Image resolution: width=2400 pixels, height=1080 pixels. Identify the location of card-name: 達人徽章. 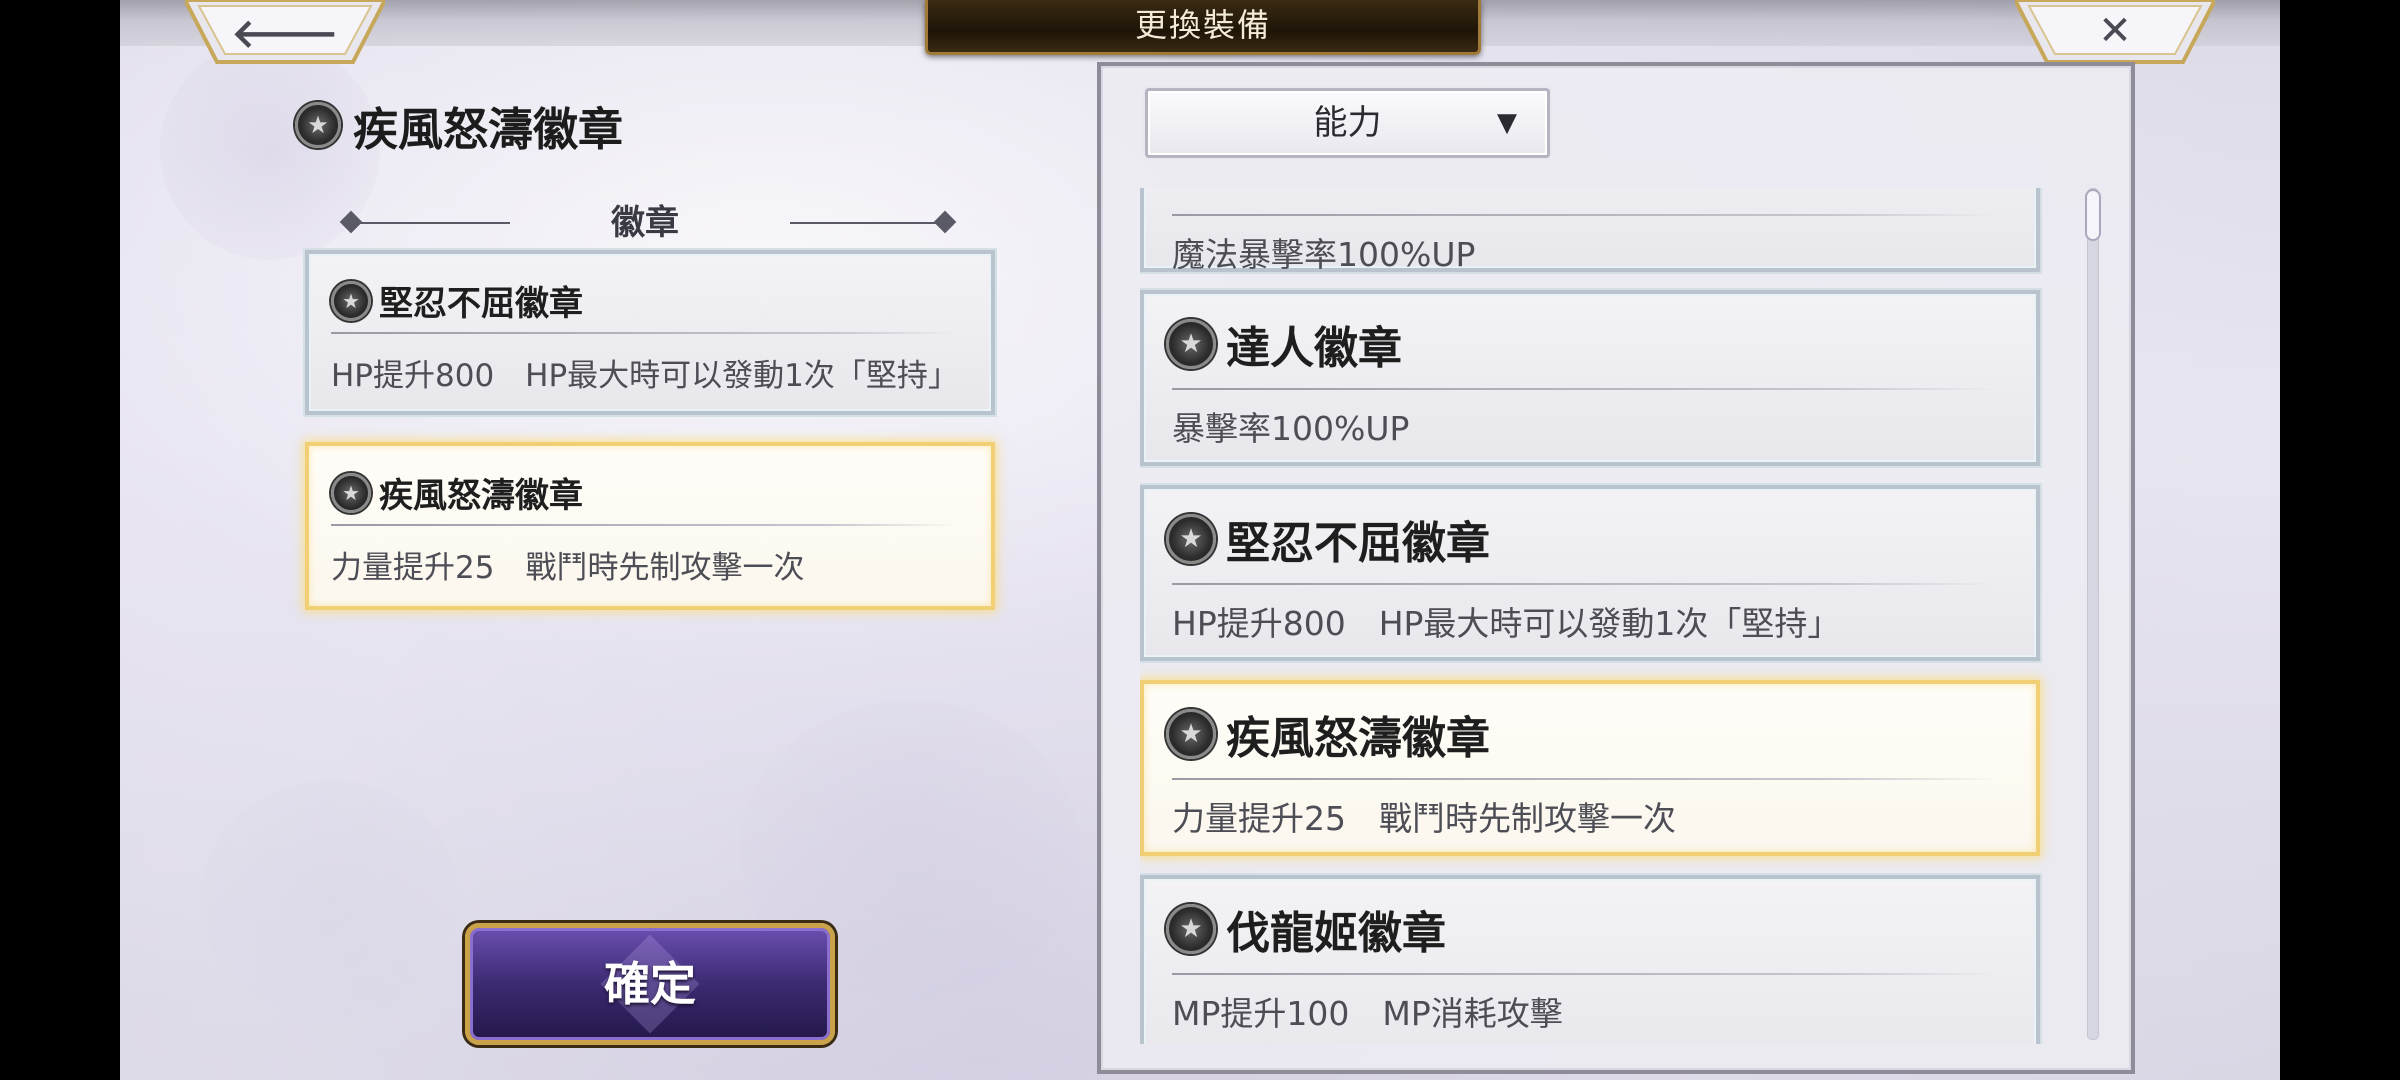
(1314, 348).